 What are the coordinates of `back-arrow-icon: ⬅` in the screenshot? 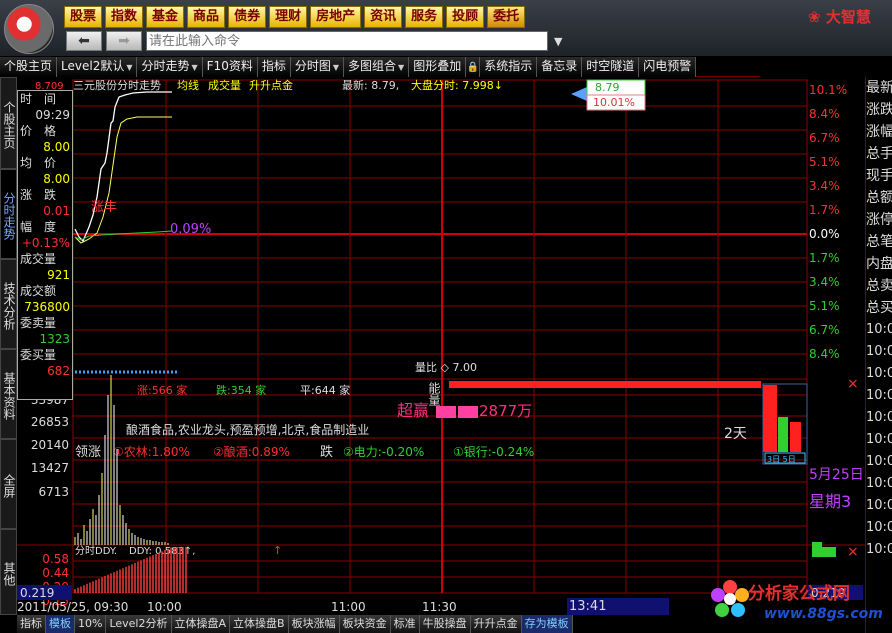 It's located at (84, 41).